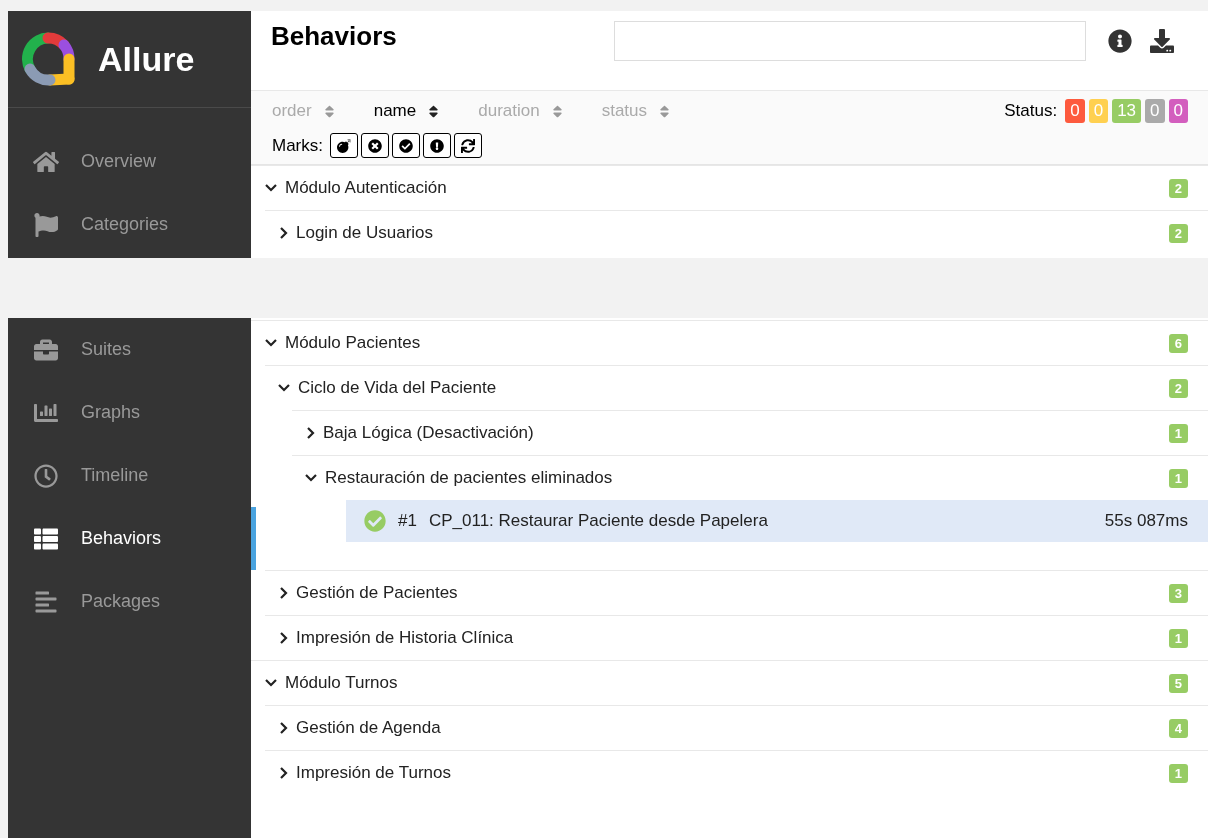 The image size is (1208, 838). I want to click on logo-text: Allure, so click(146, 59).